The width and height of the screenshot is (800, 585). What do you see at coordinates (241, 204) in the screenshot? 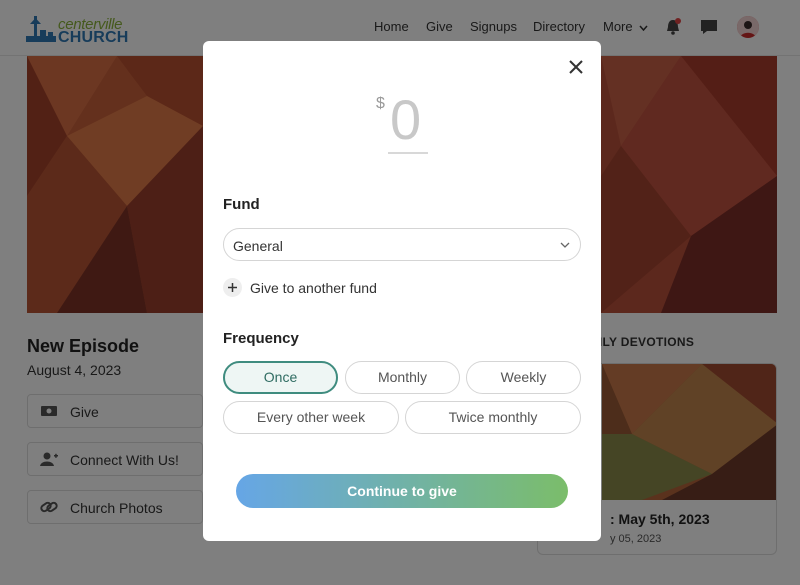
I see `fund-title: Fund` at bounding box center [241, 204].